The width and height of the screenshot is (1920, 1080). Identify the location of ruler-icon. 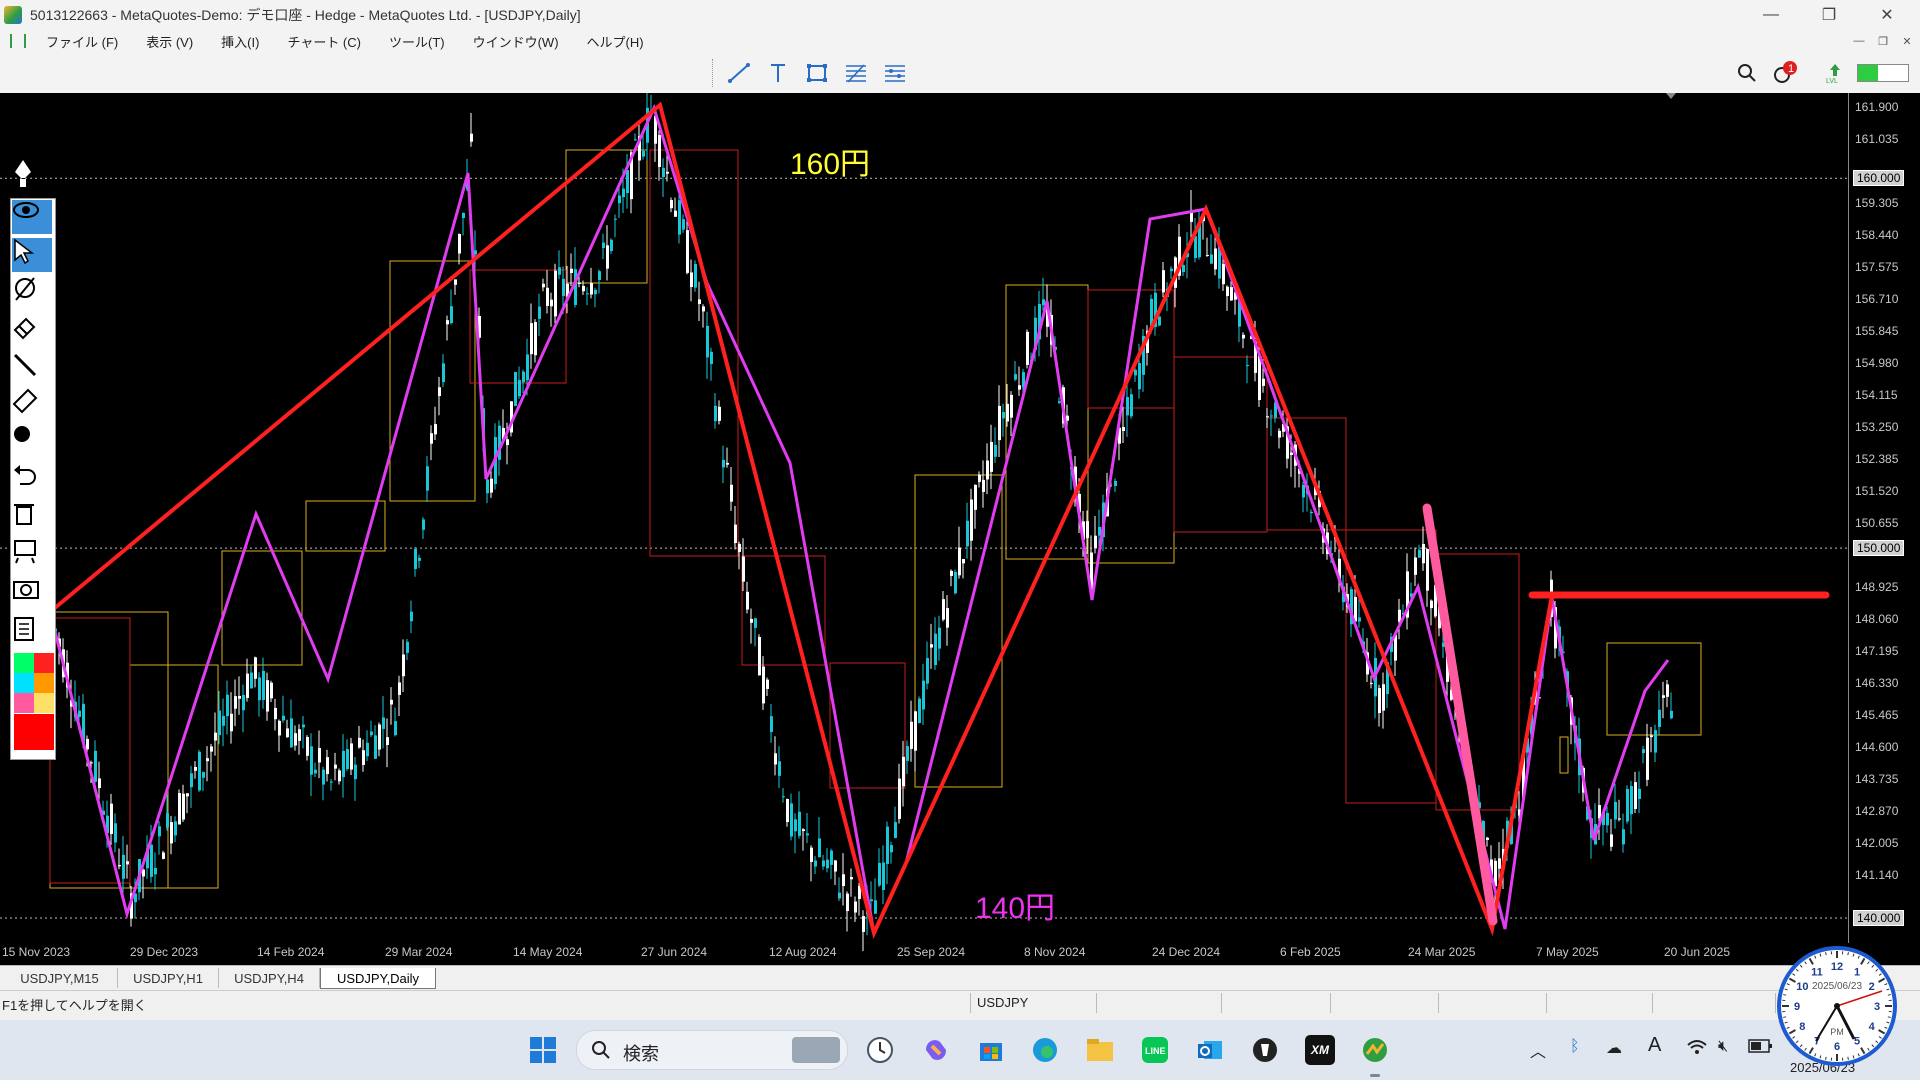
(32, 405).